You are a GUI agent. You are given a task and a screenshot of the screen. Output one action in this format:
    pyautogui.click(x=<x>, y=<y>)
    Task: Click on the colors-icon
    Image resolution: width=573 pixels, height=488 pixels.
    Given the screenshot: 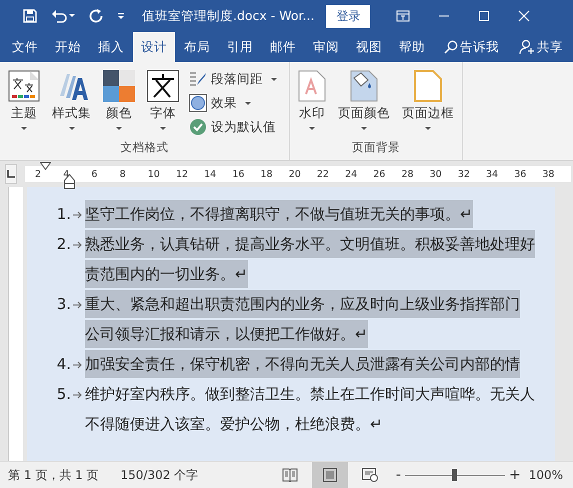 What is the action you would take?
    pyautogui.click(x=119, y=86)
    